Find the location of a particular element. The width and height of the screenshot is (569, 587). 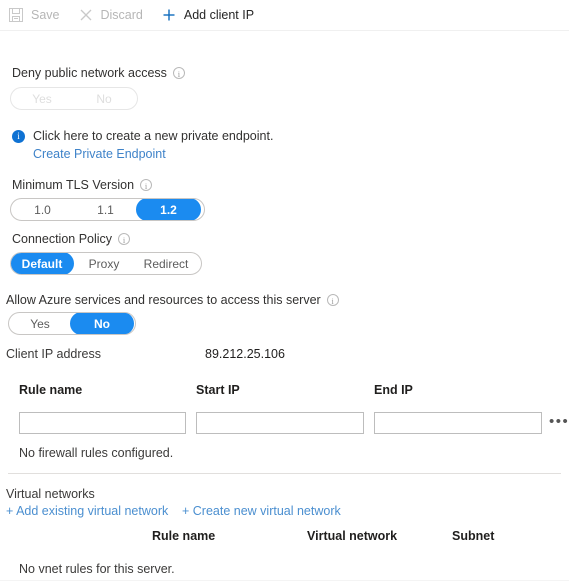

client-ip-address-value: 89.212.25.106 is located at coordinates (245, 354).